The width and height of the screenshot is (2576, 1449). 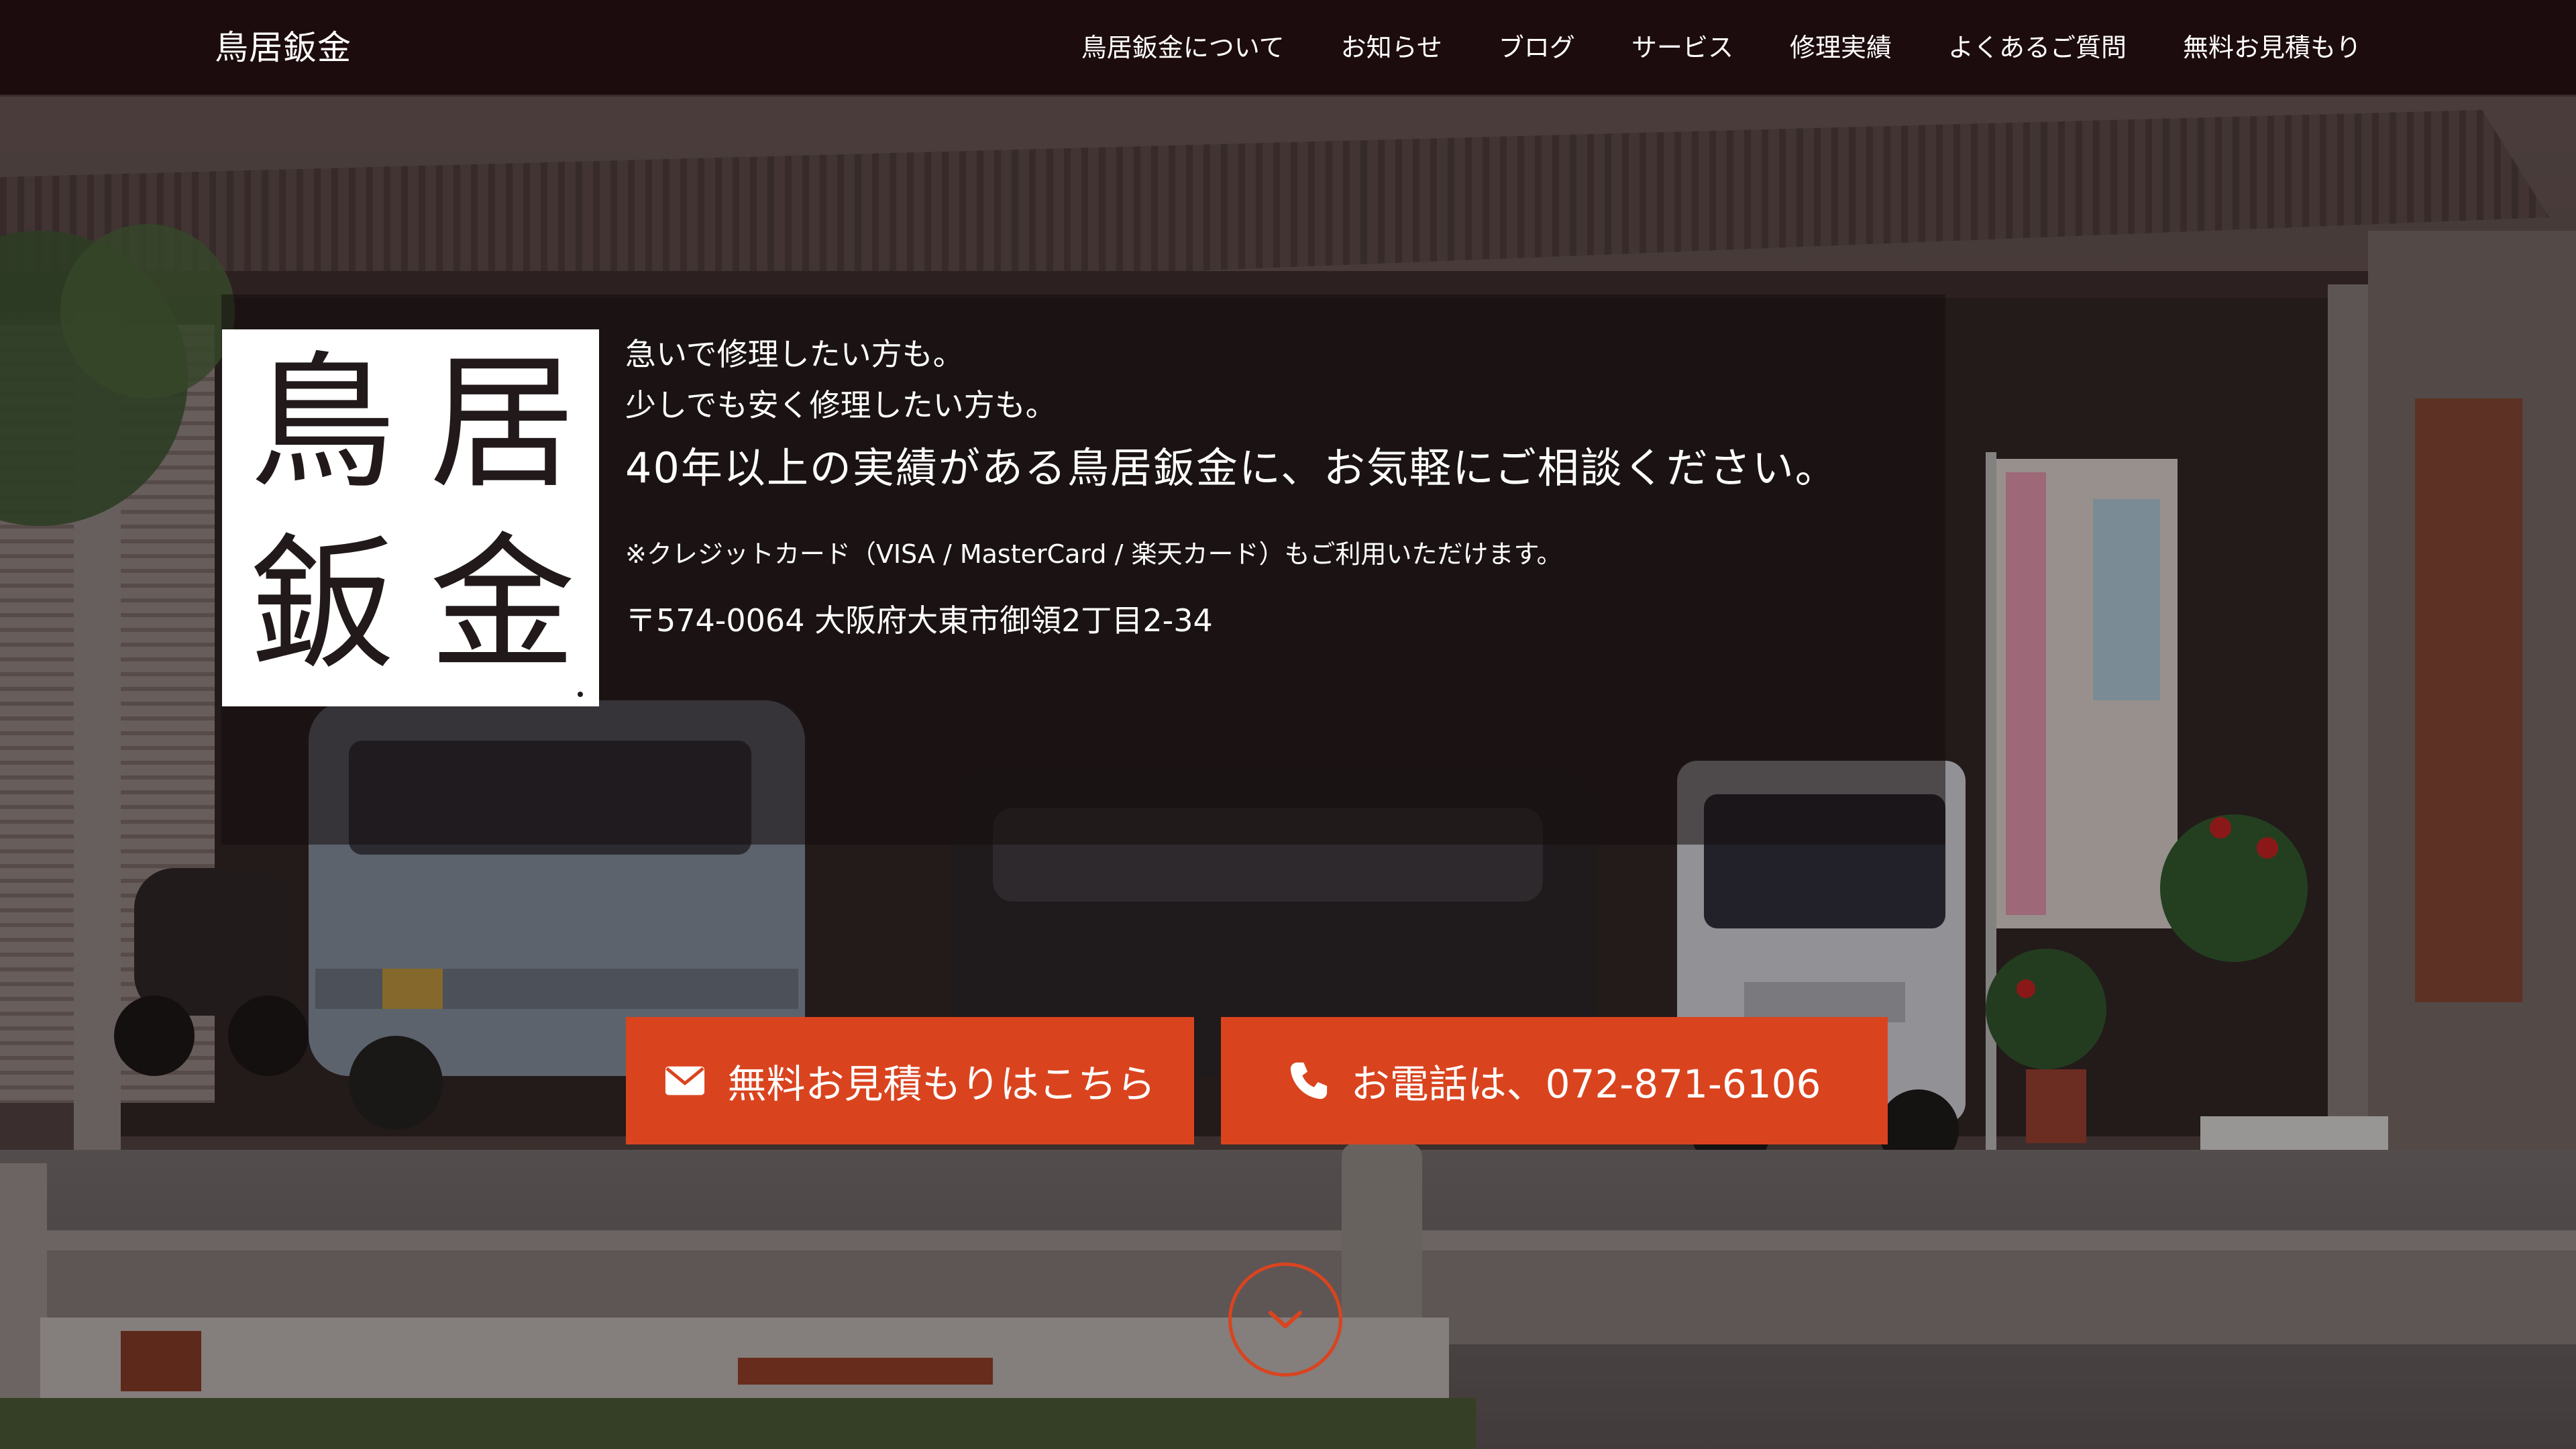 What do you see at coordinates (1585, 1084) in the screenshot?
I see `phone-label: お電話は、072-871-6106` at bounding box center [1585, 1084].